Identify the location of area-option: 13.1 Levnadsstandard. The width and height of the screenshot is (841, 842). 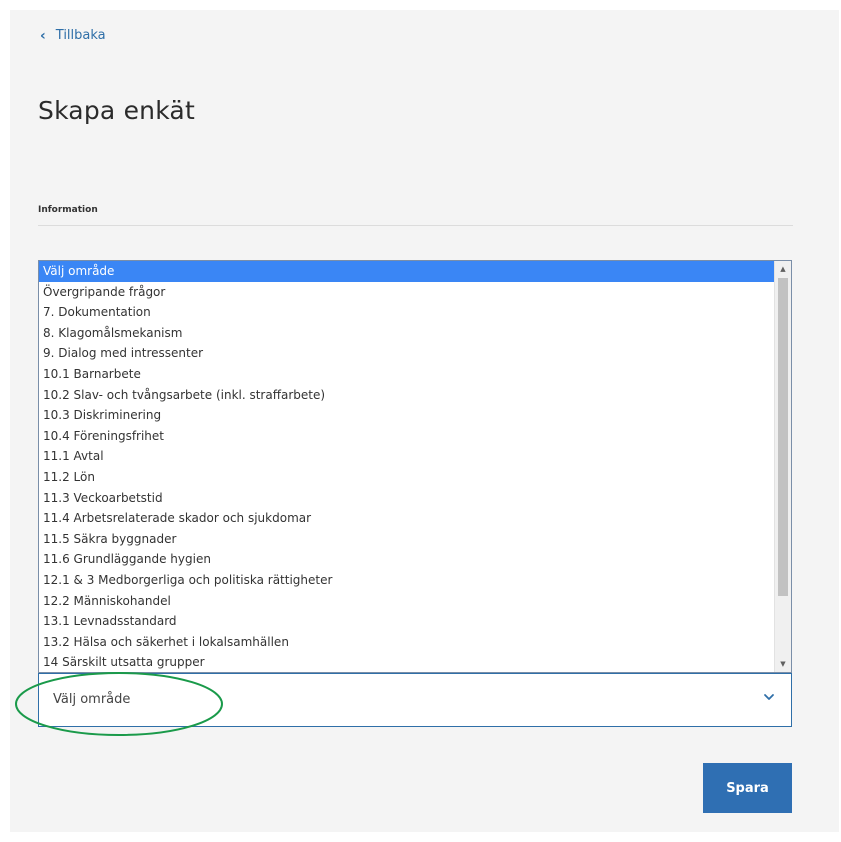
(407, 621).